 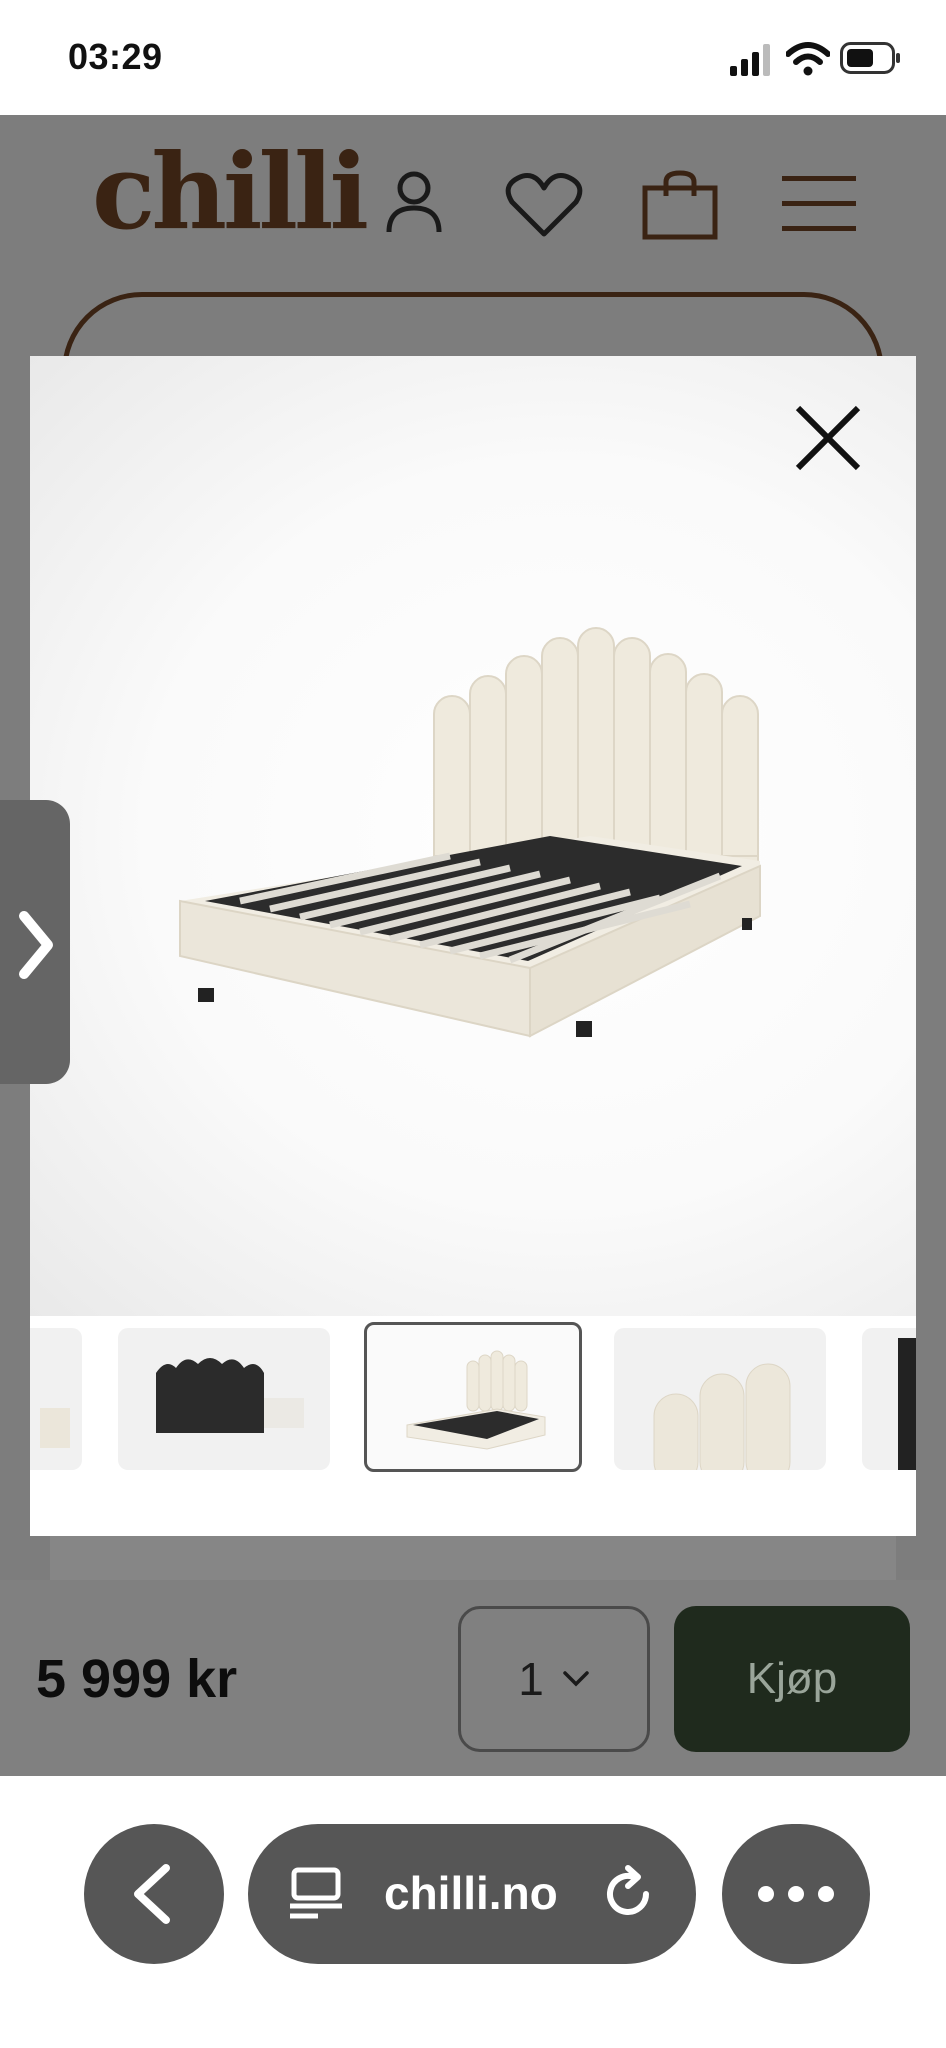 What do you see at coordinates (808, 59) in the screenshot?
I see `wifi-icon` at bounding box center [808, 59].